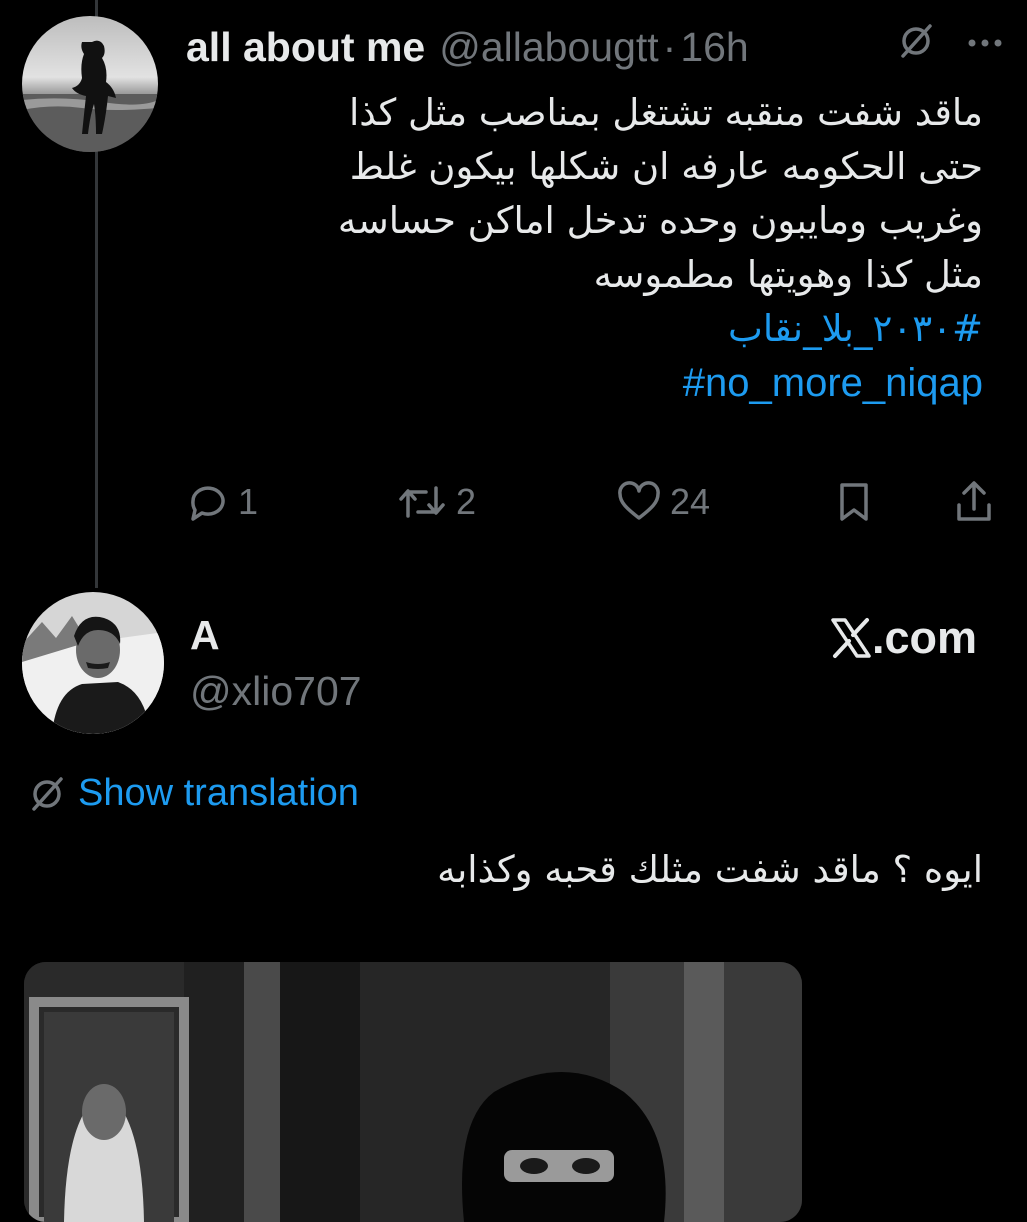 This screenshot has height=1222, width=1027. What do you see at coordinates (788, 274) in the screenshot?
I see `tweet-line: مثل كذا وهويتها مطموسه` at bounding box center [788, 274].